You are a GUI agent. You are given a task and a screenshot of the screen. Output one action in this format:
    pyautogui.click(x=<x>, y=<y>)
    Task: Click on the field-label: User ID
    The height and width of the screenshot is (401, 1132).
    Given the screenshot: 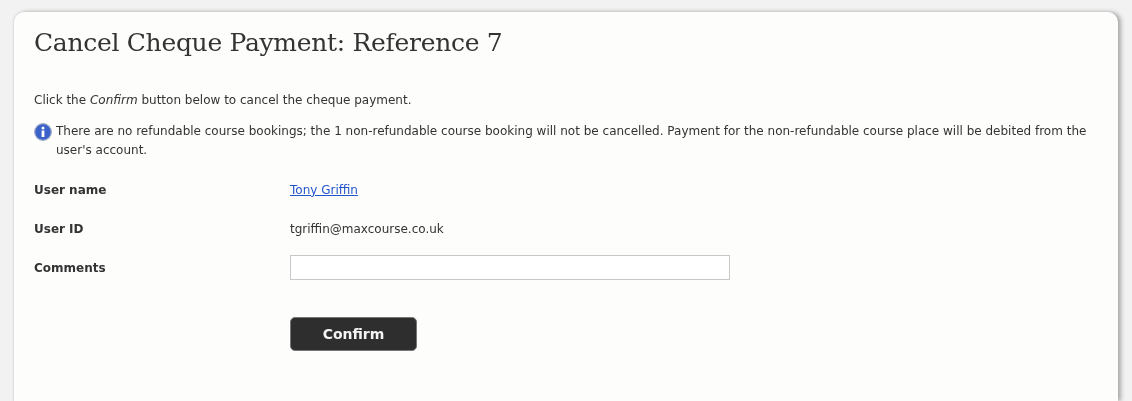 What is the action you would take?
    pyautogui.click(x=59, y=228)
    